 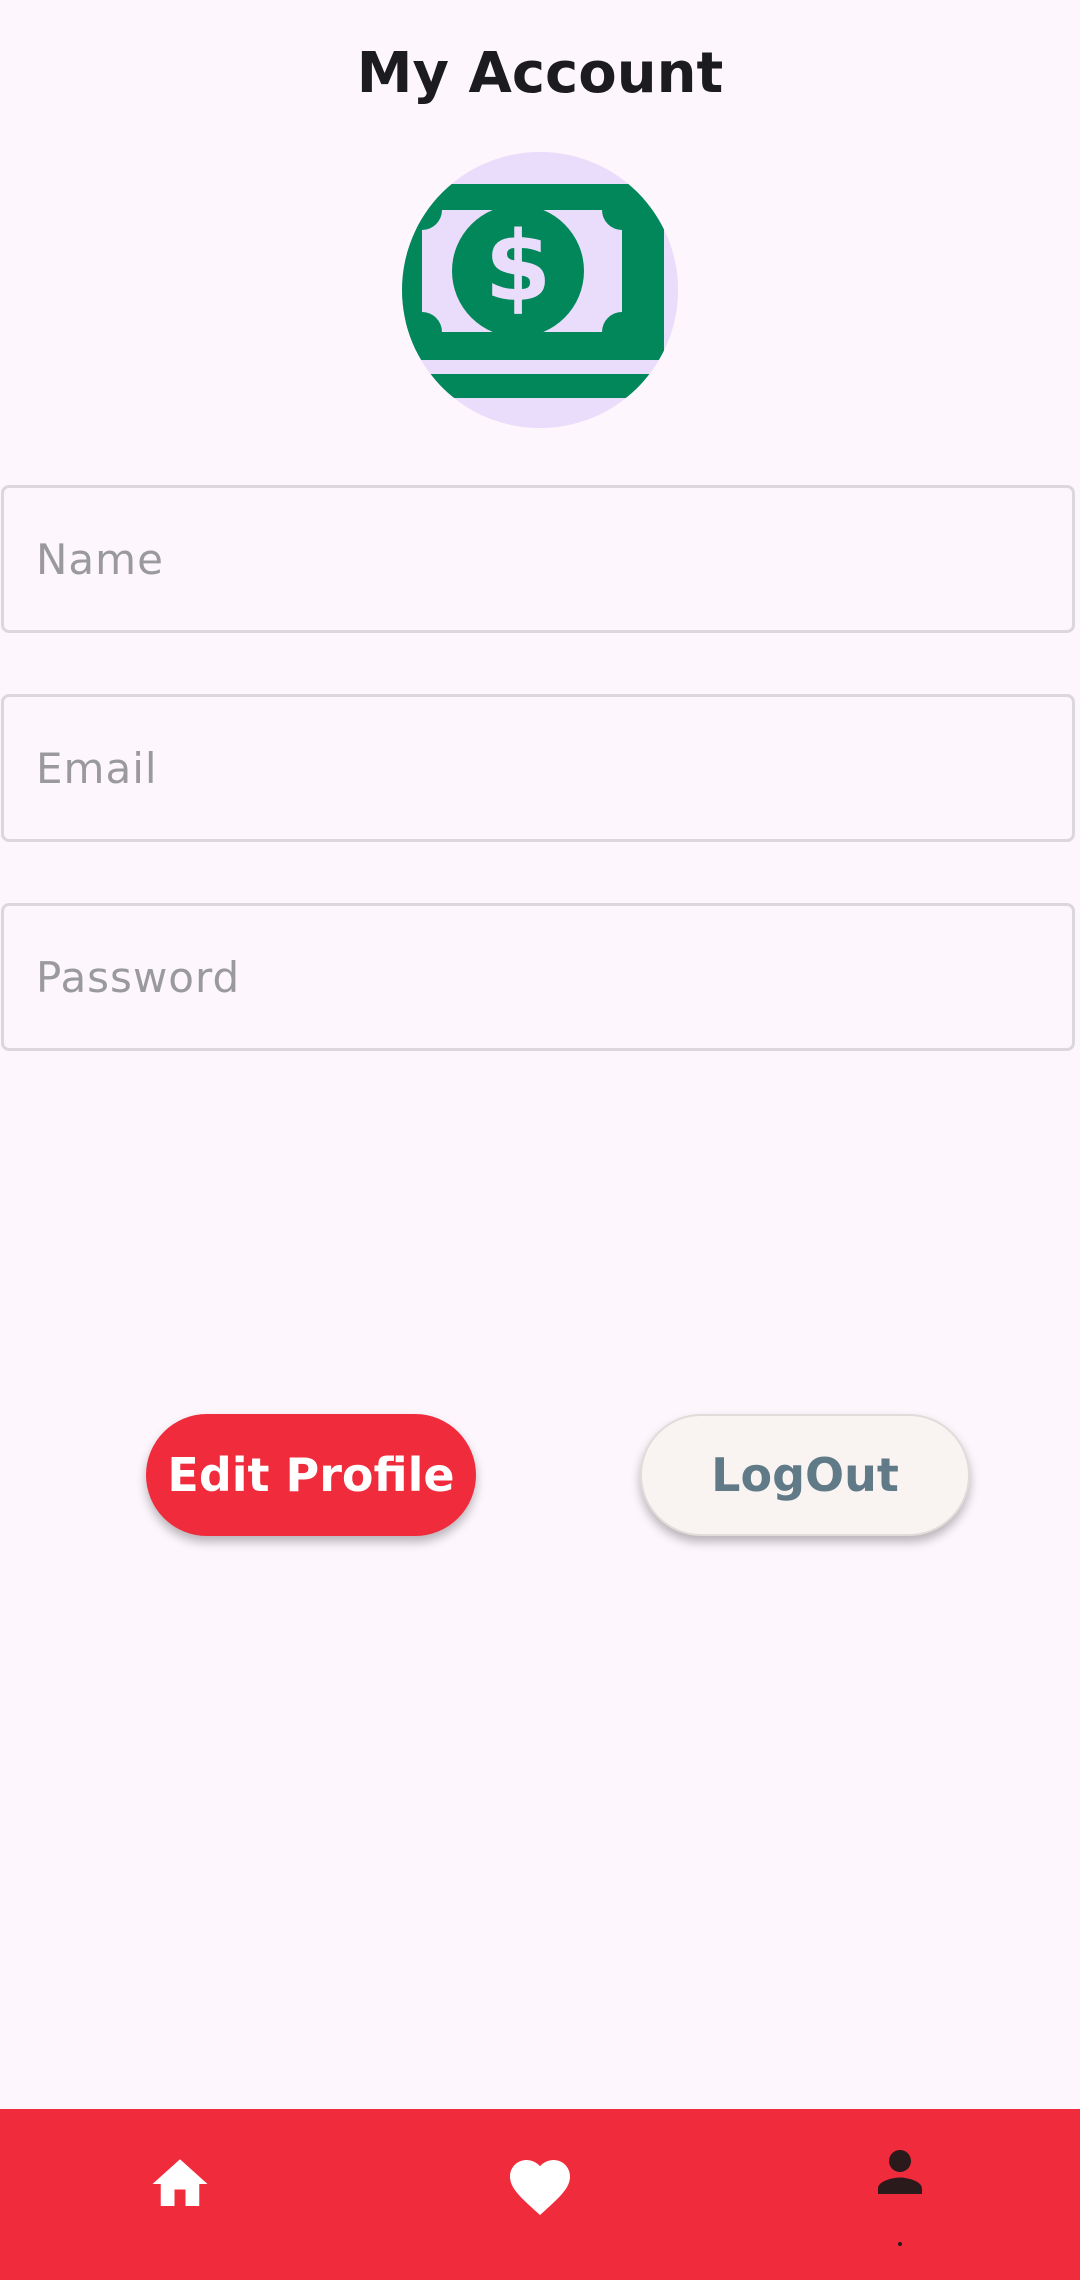 I want to click on email-input, so click(x=538, y=768).